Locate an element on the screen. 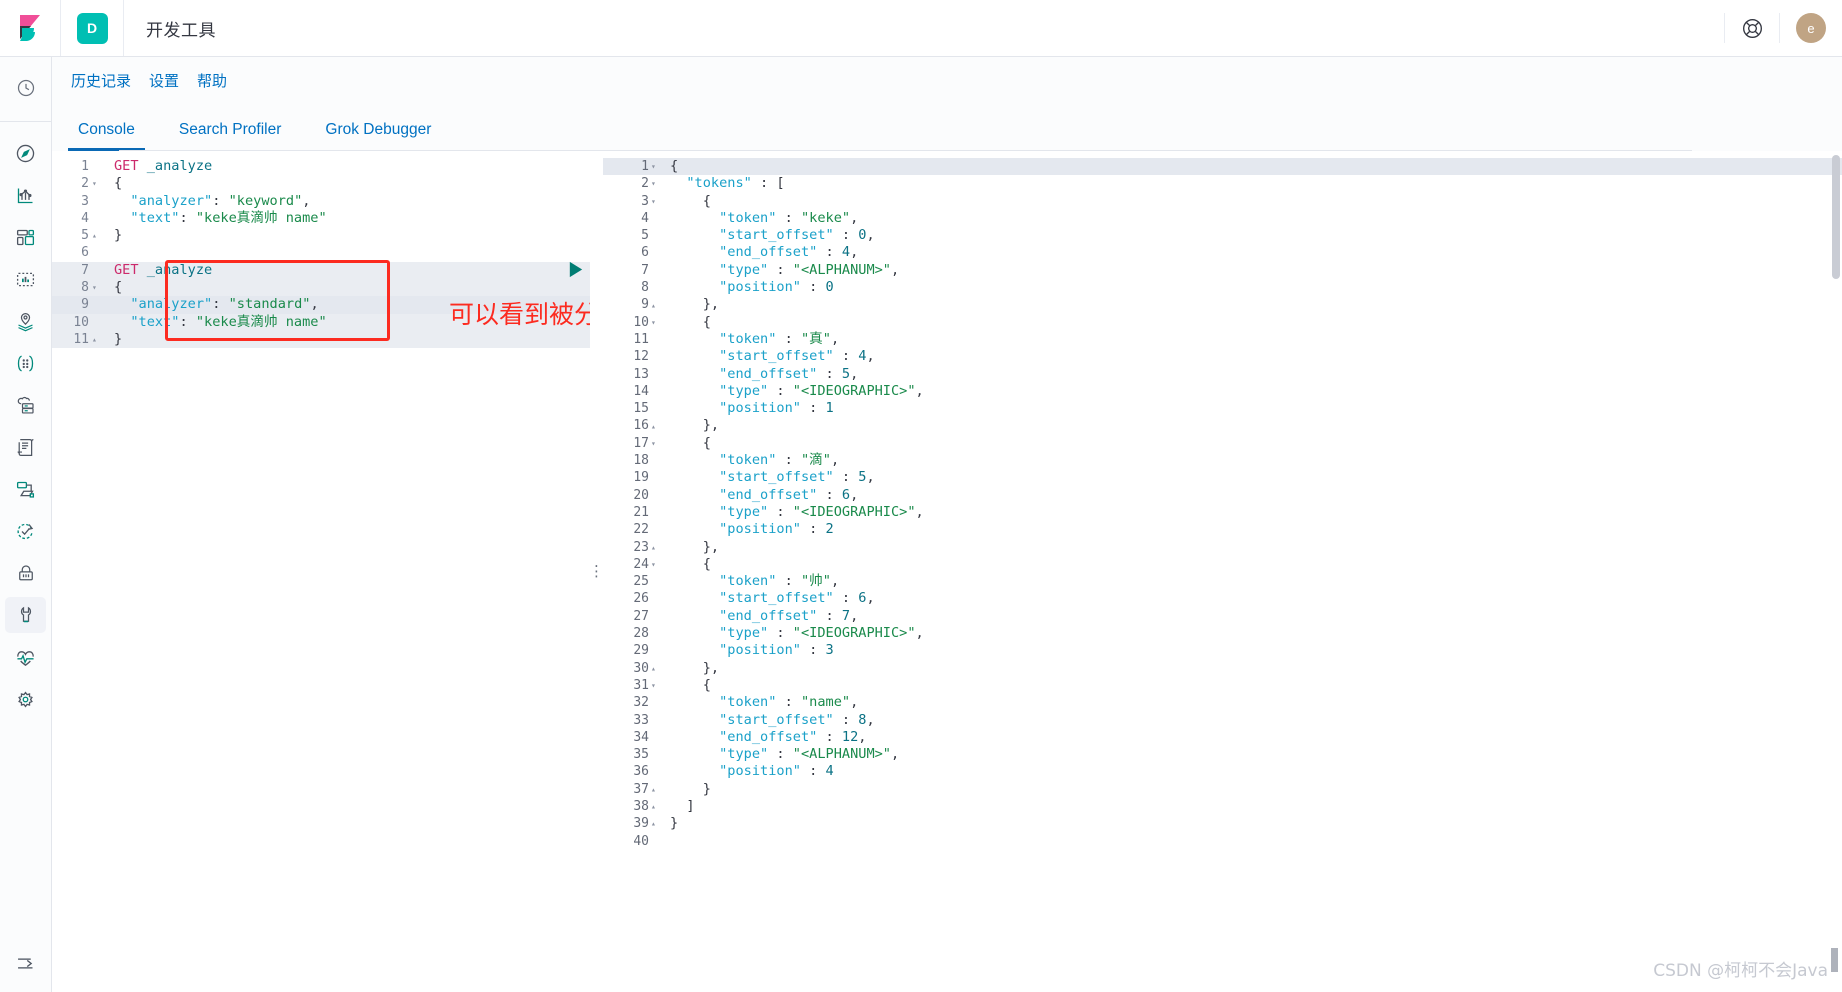 The width and height of the screenshot is (1842, 992). code-line: 6 is located at coordinates (320, 252).